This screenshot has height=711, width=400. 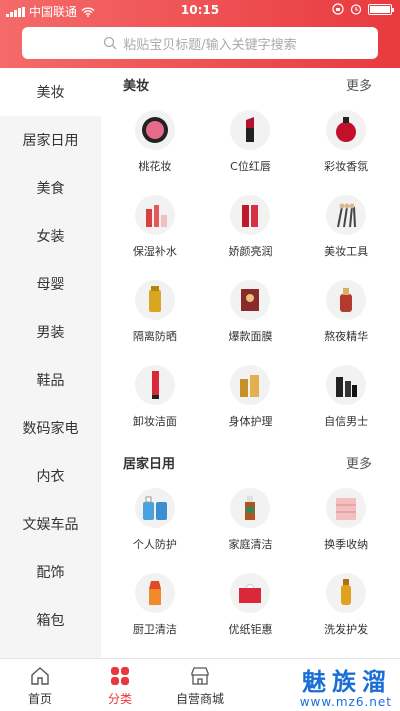 I want to click on sidebar-item: 居家日用, so click(x=50, y=140).